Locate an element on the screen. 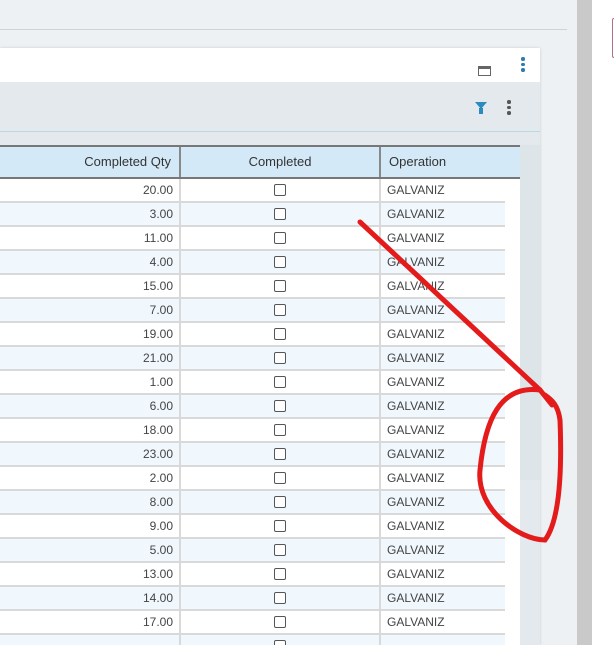  completed-qty-cell: 21.00 is located at coordinates (90, 358).